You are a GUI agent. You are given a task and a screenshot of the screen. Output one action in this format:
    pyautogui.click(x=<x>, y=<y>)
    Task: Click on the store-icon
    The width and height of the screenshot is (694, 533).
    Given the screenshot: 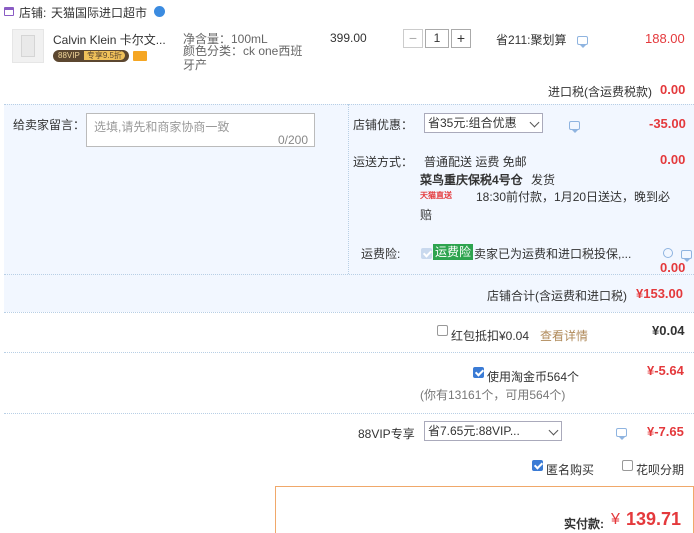 What is the action you would take?
    pyautogui.click(x=9, y=11)
    